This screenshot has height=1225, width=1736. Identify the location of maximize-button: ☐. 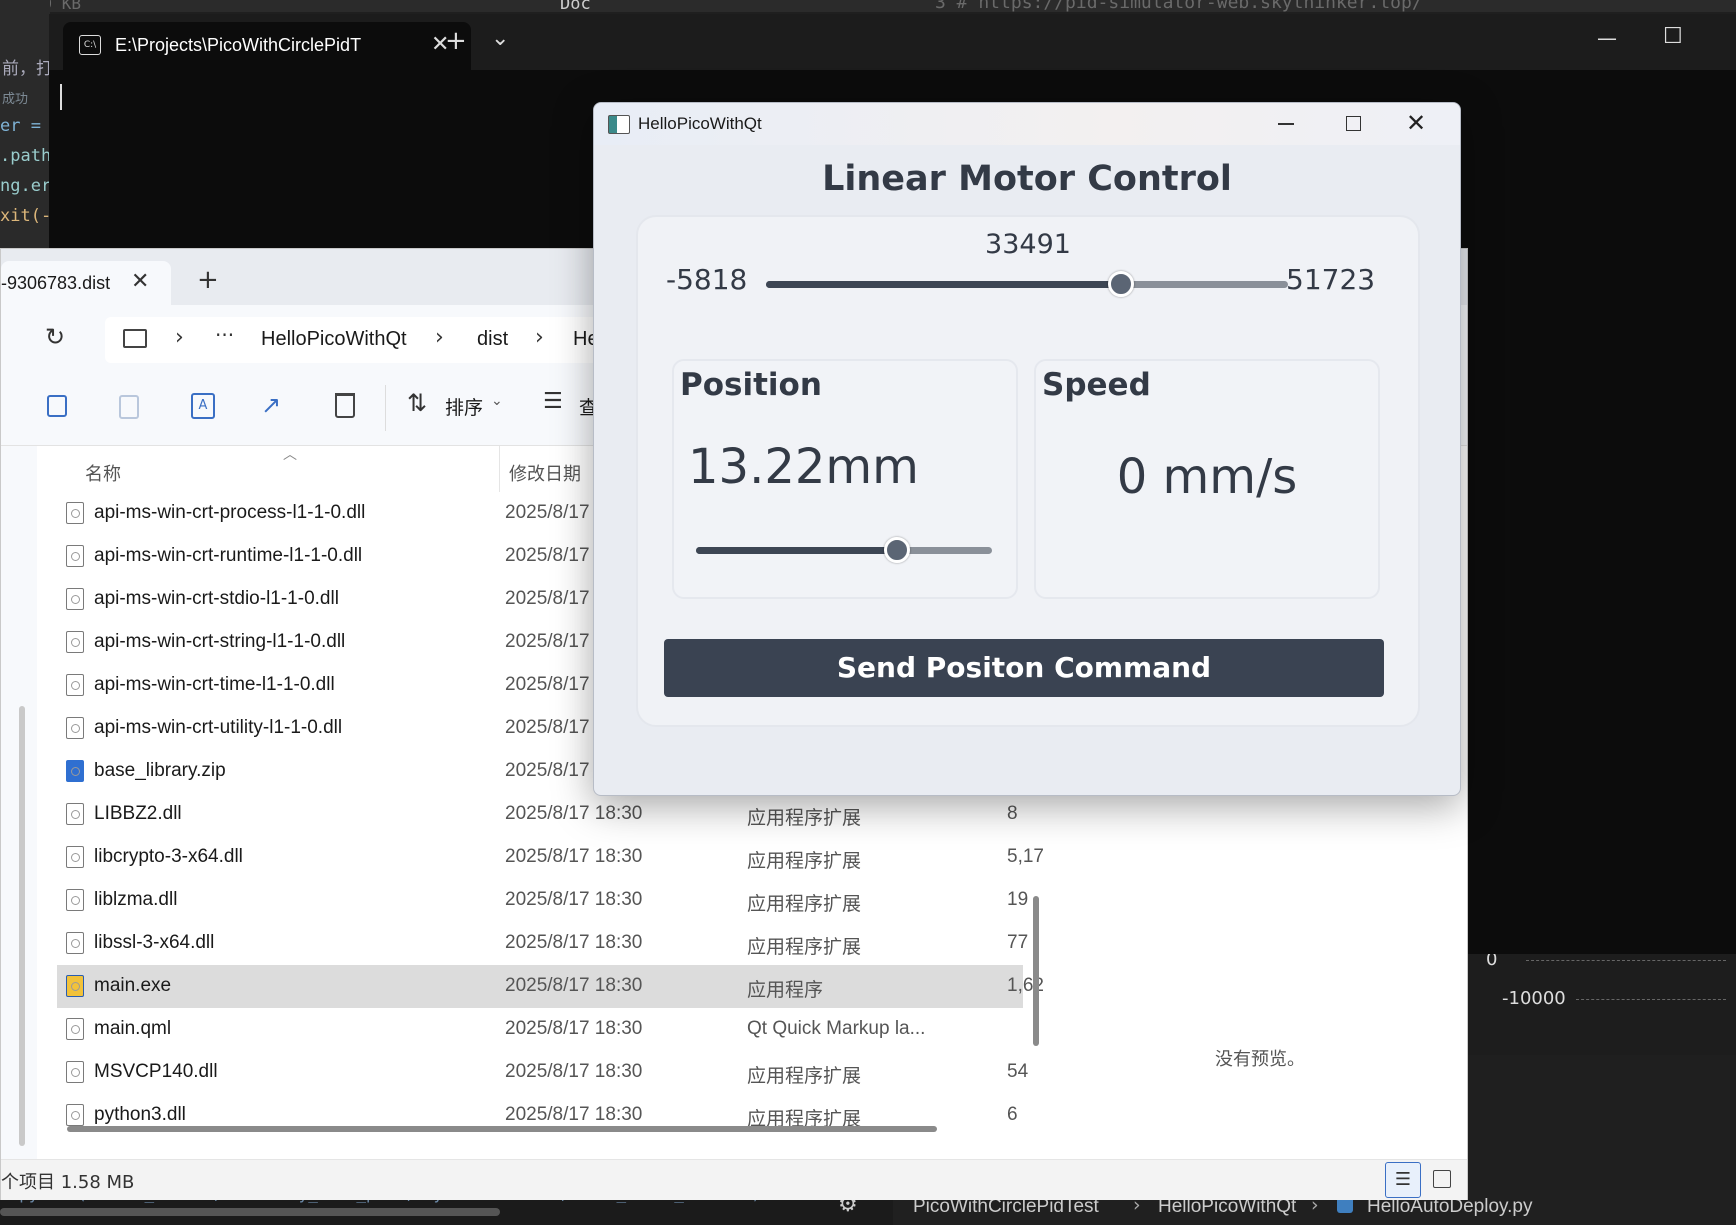
(1673, 36).